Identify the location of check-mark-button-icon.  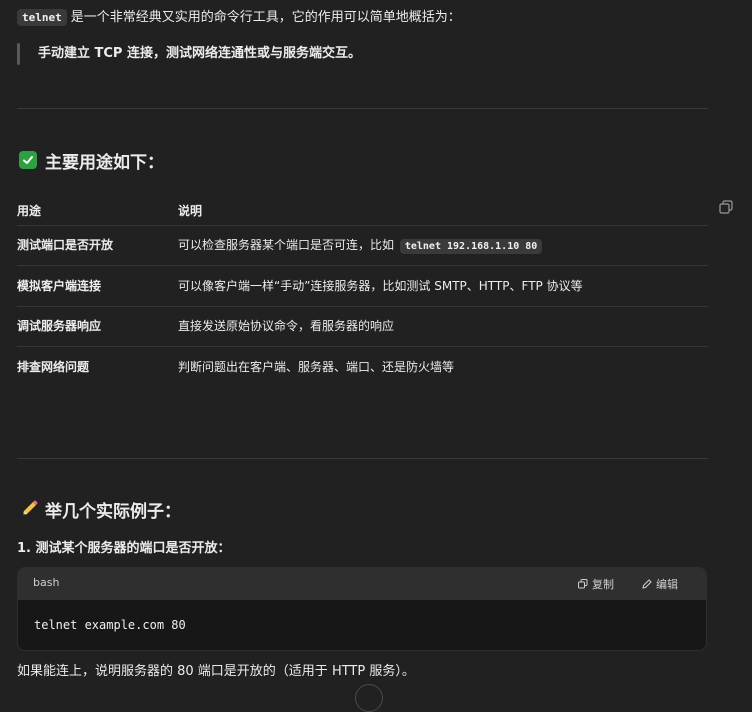
(28, 160).